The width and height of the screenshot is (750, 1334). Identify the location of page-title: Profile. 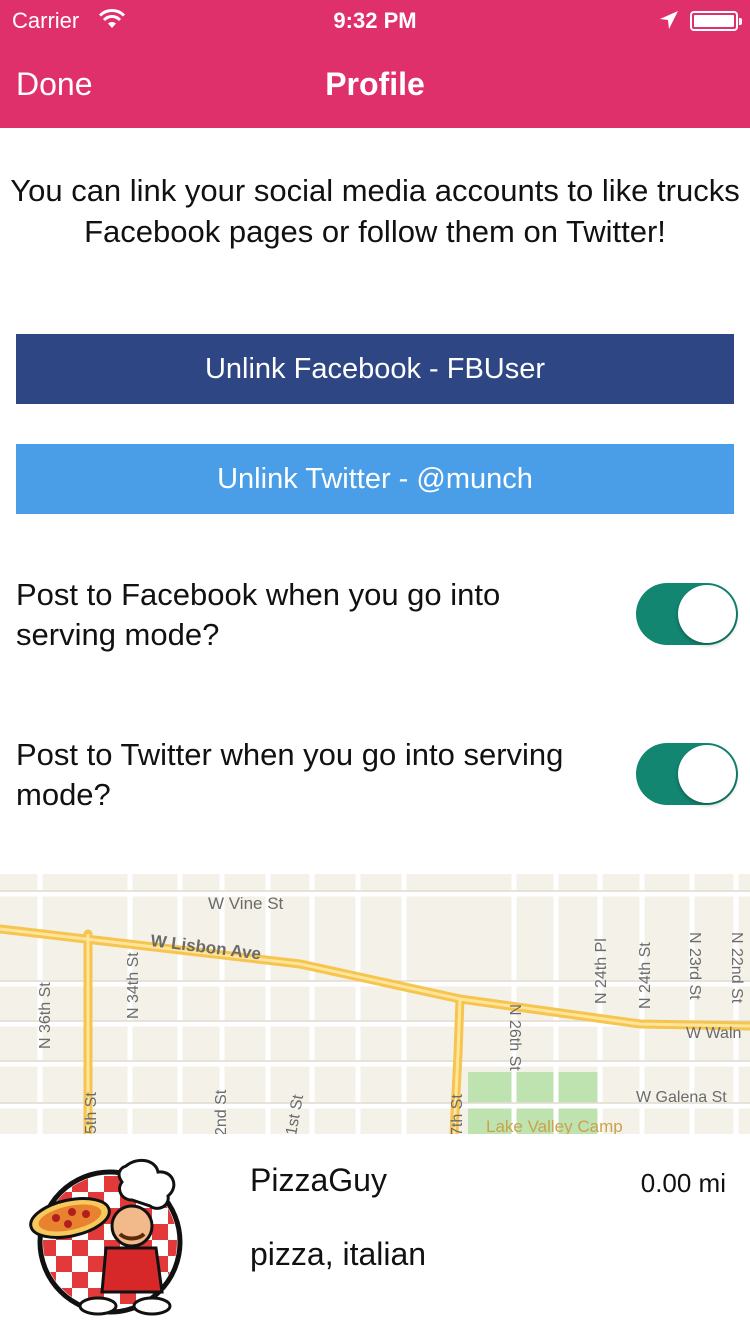
(375, 84).